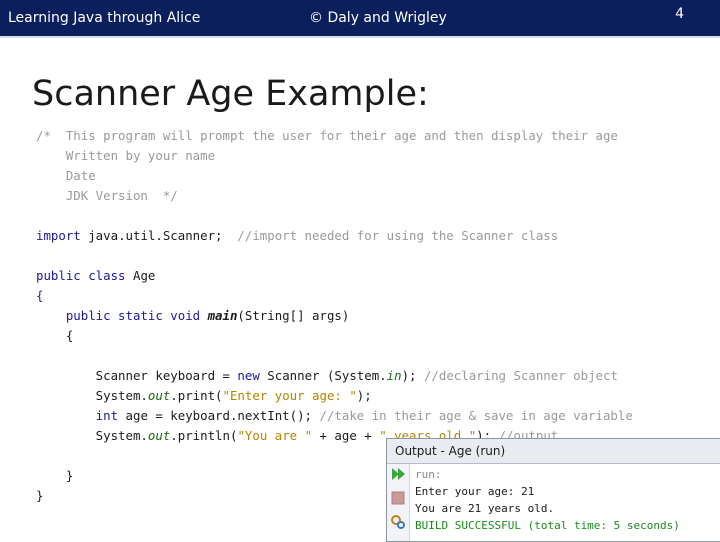 Image resolution: width=720 pixels, height=542 pixels. I want to click on header-divider, so click(360, 37).